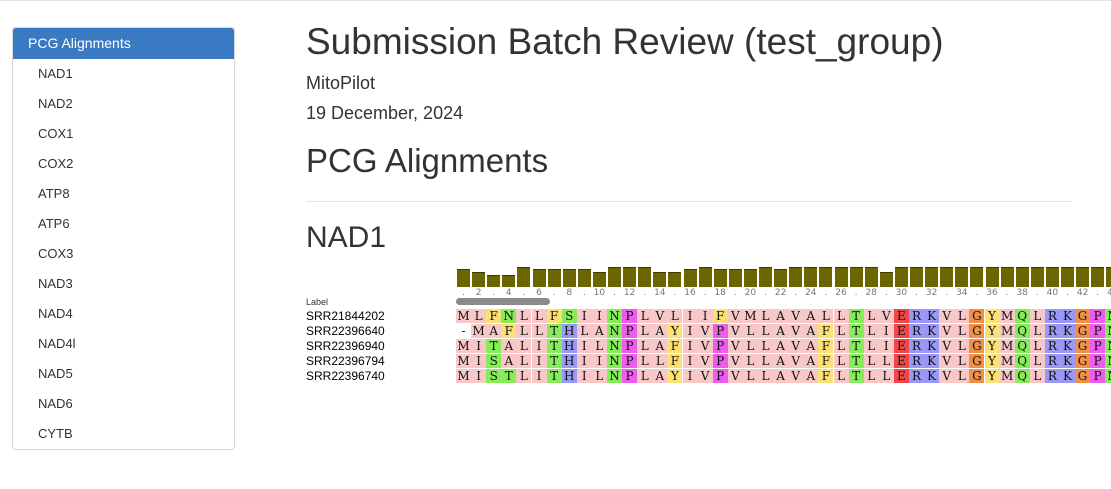 This screenshot has width=1111, height=489. What do you see at coordinates (1108, 361) in the screenshot?
I see `residue: N` at bounding box center [1108, 361].